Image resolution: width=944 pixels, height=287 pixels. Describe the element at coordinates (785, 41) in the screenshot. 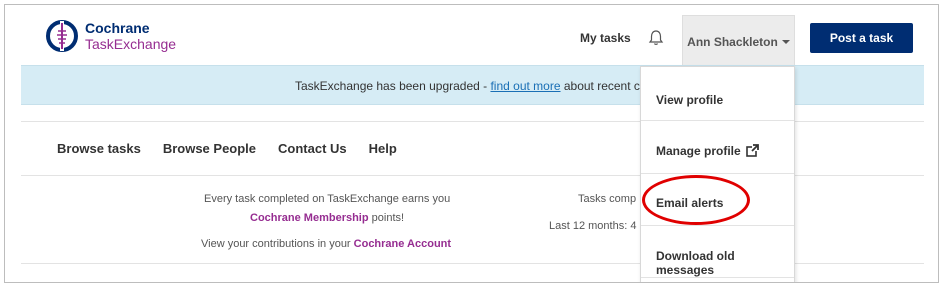

I see `caret-down-icon` at that location.